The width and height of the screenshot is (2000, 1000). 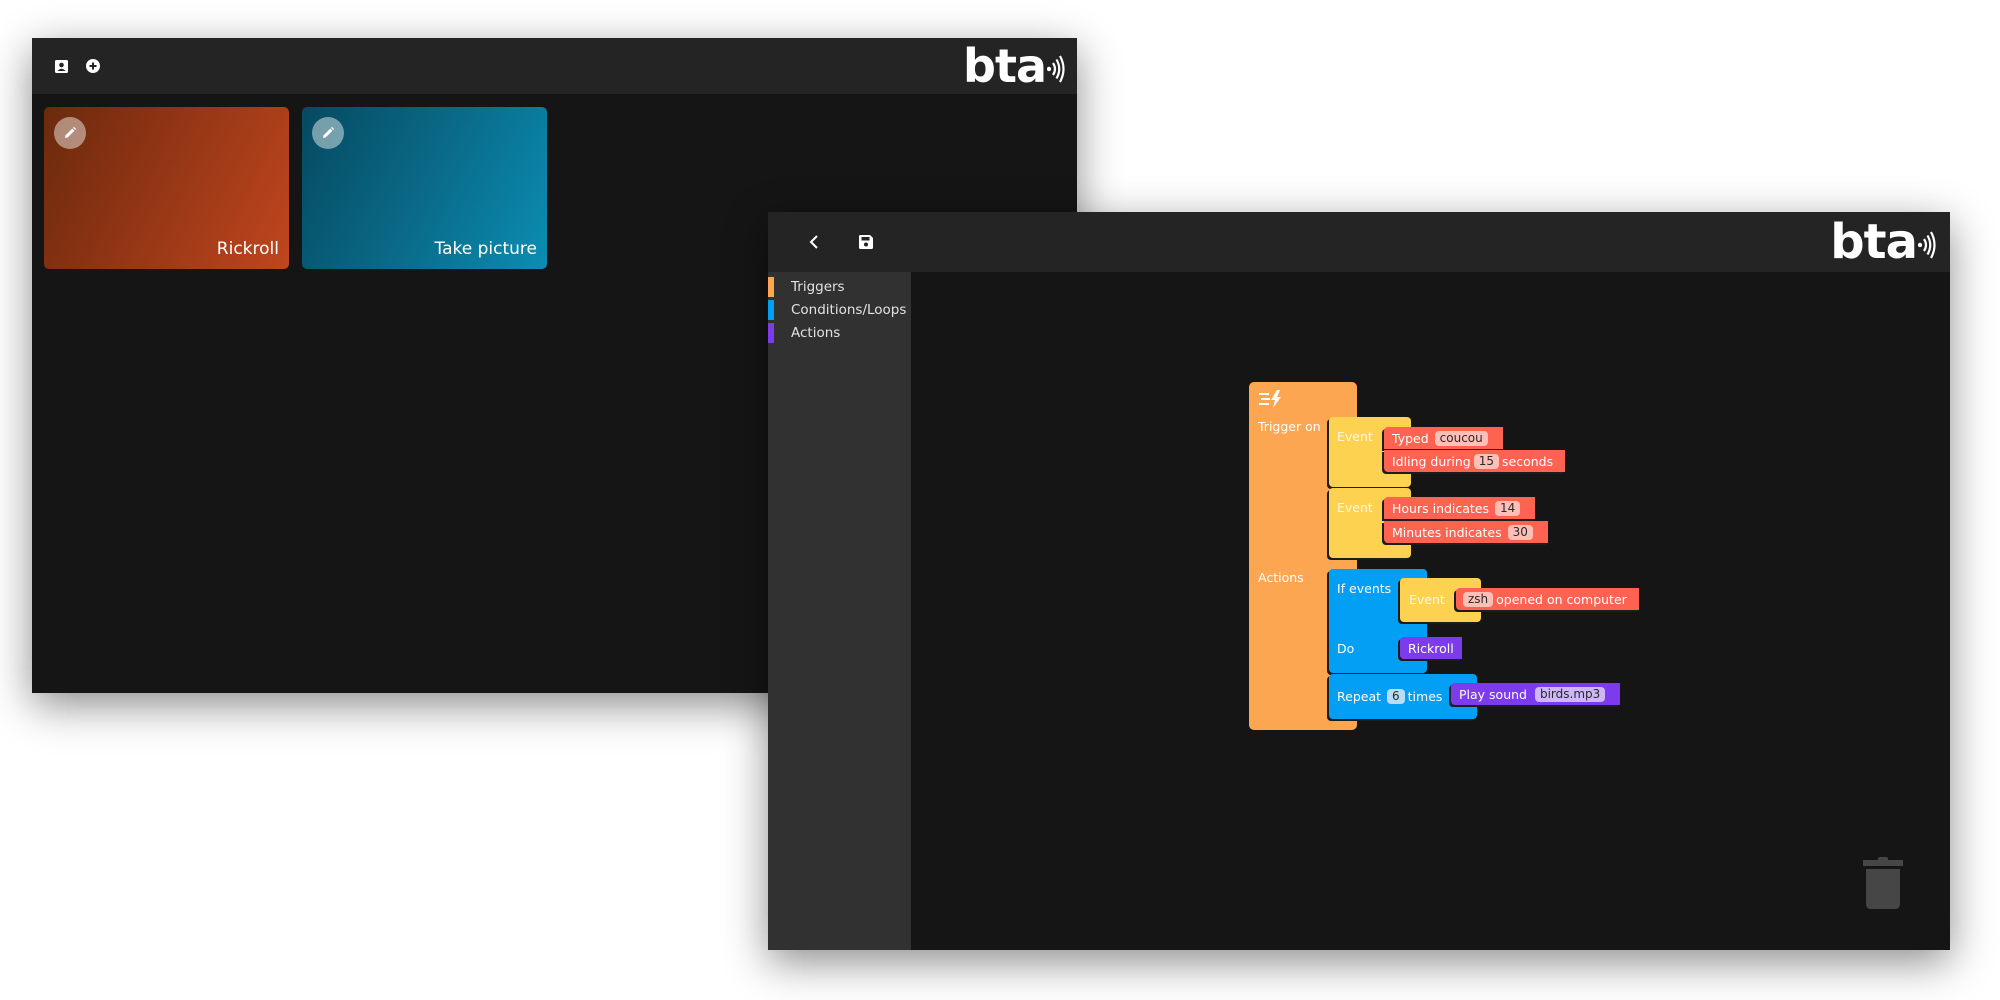 I want to click on sound-file-input: birds.mp3, so click(x=1570, y=694).